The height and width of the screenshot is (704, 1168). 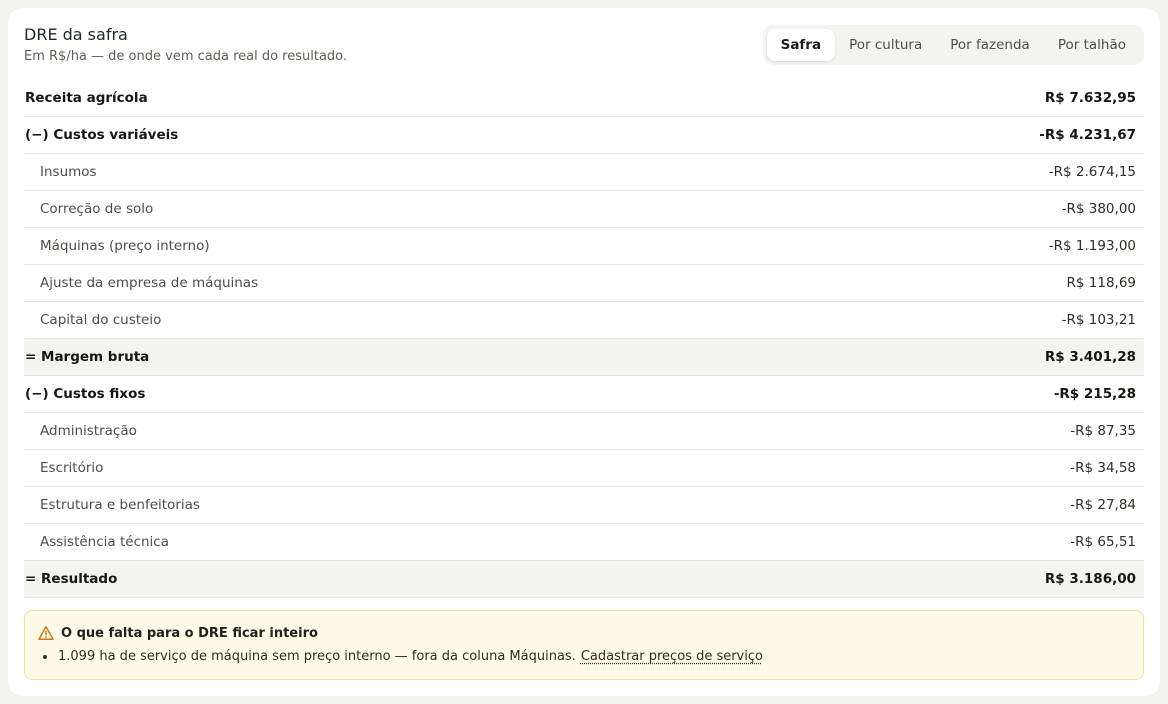 What do you see at coordinates (1098, 209) in the screenshot?
I see `row-value: -R$ 380,00` at bounding box center [1098, 209].